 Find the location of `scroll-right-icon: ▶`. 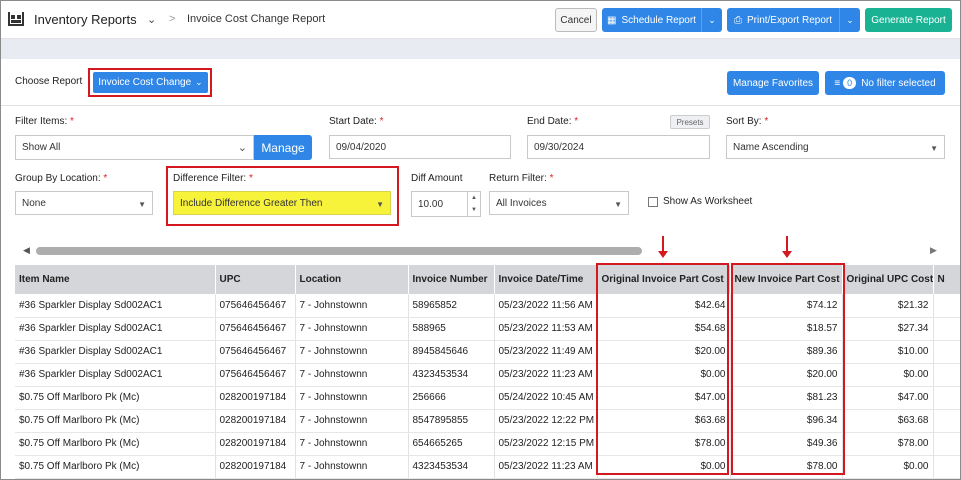

scroll-right-icon: ▶ is located at coordinates (933, 250).